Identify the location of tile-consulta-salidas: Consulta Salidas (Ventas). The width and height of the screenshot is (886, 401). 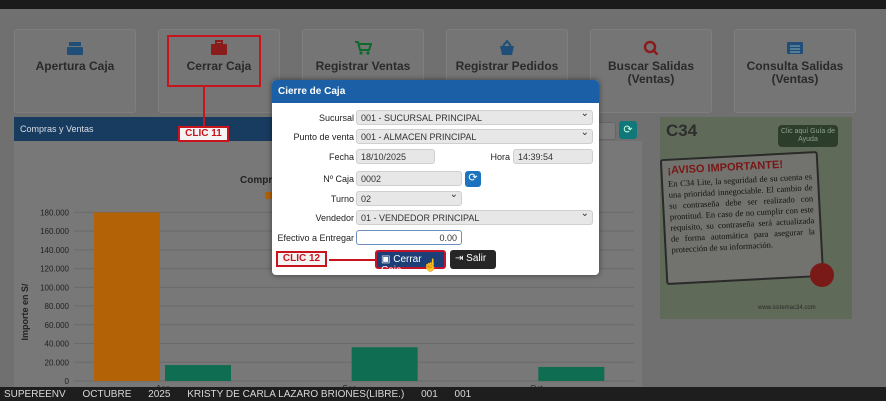
(795, 71).